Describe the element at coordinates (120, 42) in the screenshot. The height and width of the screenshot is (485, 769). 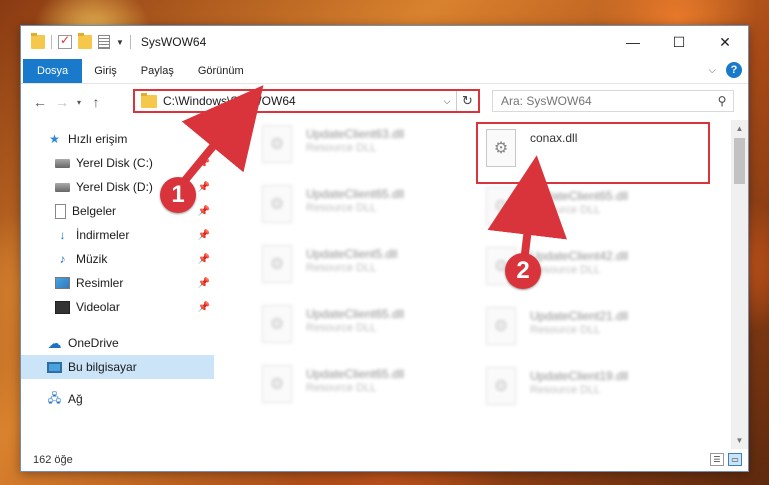
I see `customize-toolbar-chevron-icon: ▼` at that location.